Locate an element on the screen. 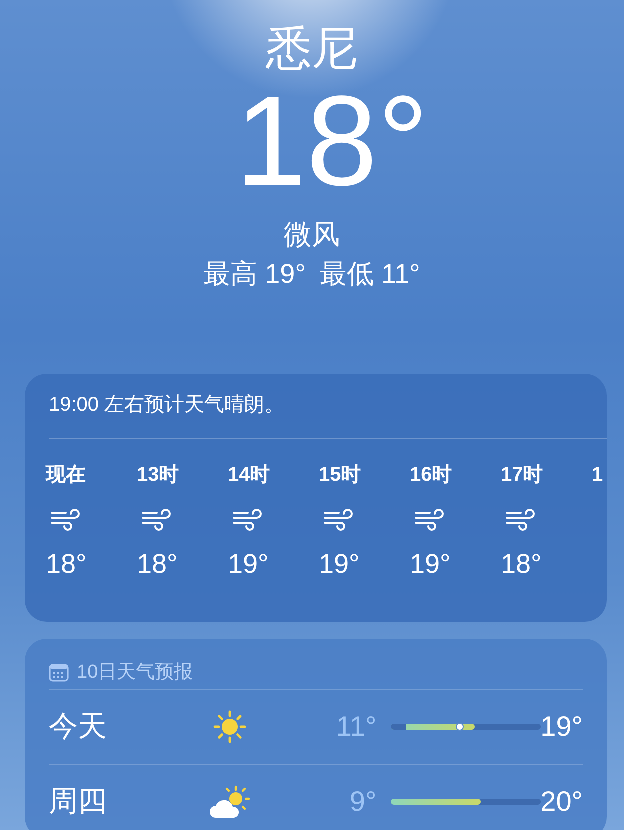 The width and height of the screenshot is (624, 830). city-name: 悉尼 is located at coordinates (312, 48).